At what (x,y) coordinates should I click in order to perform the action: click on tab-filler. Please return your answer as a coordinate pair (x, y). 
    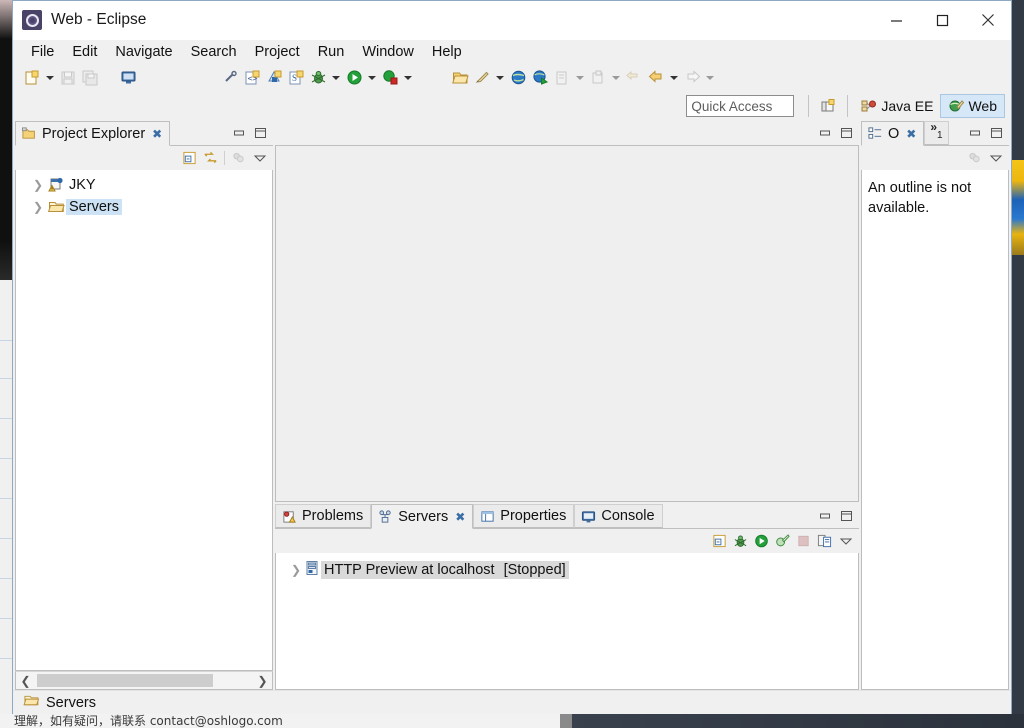
    Looking at the image, I should click on (740, 516).